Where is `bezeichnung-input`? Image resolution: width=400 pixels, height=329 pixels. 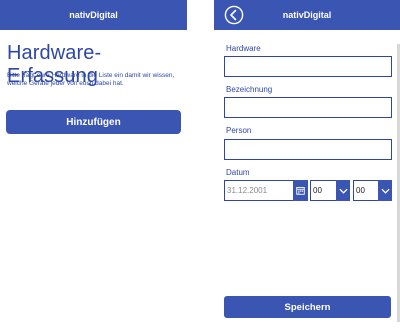
bezeichnung-input is located at coordinates (308, 107).